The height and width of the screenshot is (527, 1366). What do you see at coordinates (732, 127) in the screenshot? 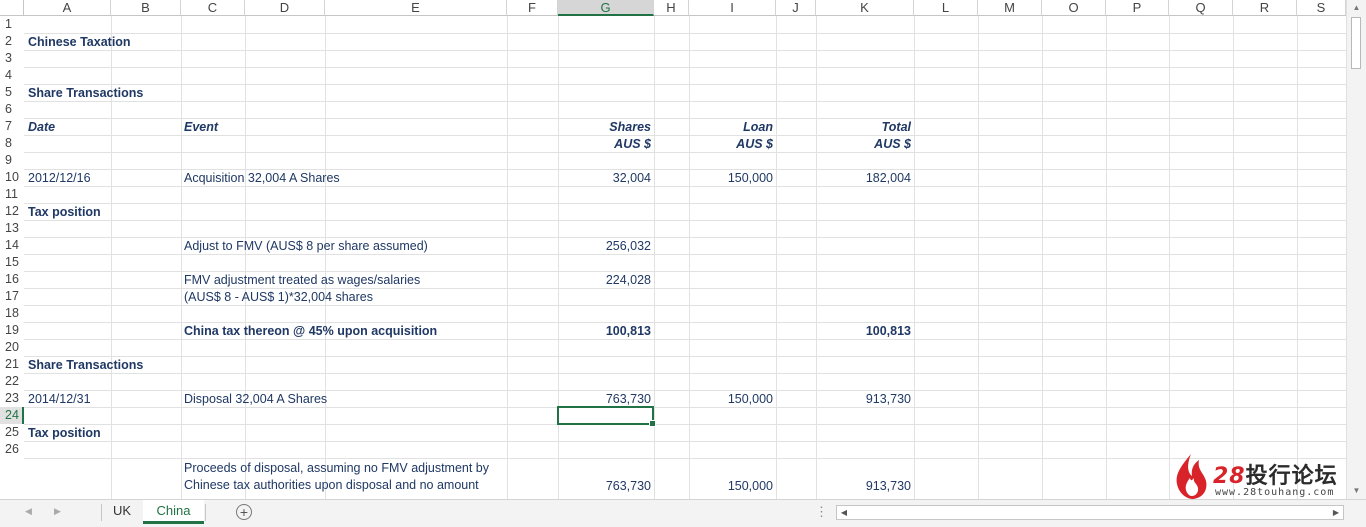
I see `cell-header-loan: Loan` at bounding box center [732, 127].